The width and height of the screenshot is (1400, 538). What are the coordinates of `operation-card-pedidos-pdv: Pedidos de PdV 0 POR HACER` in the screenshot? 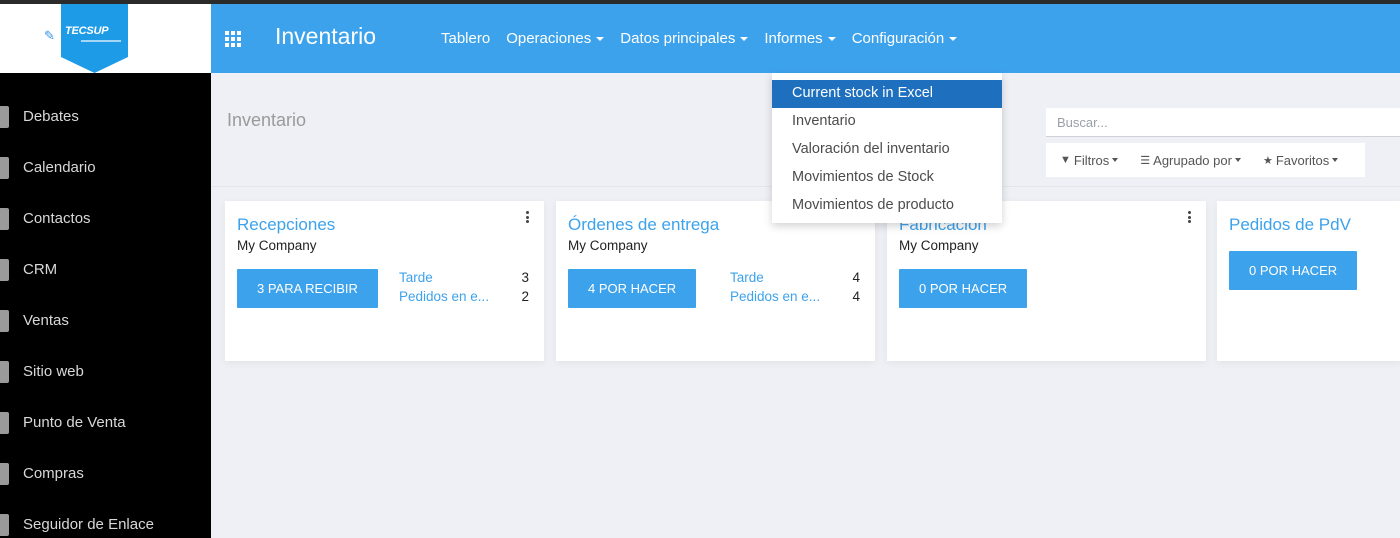 It's located at (1308, 281).